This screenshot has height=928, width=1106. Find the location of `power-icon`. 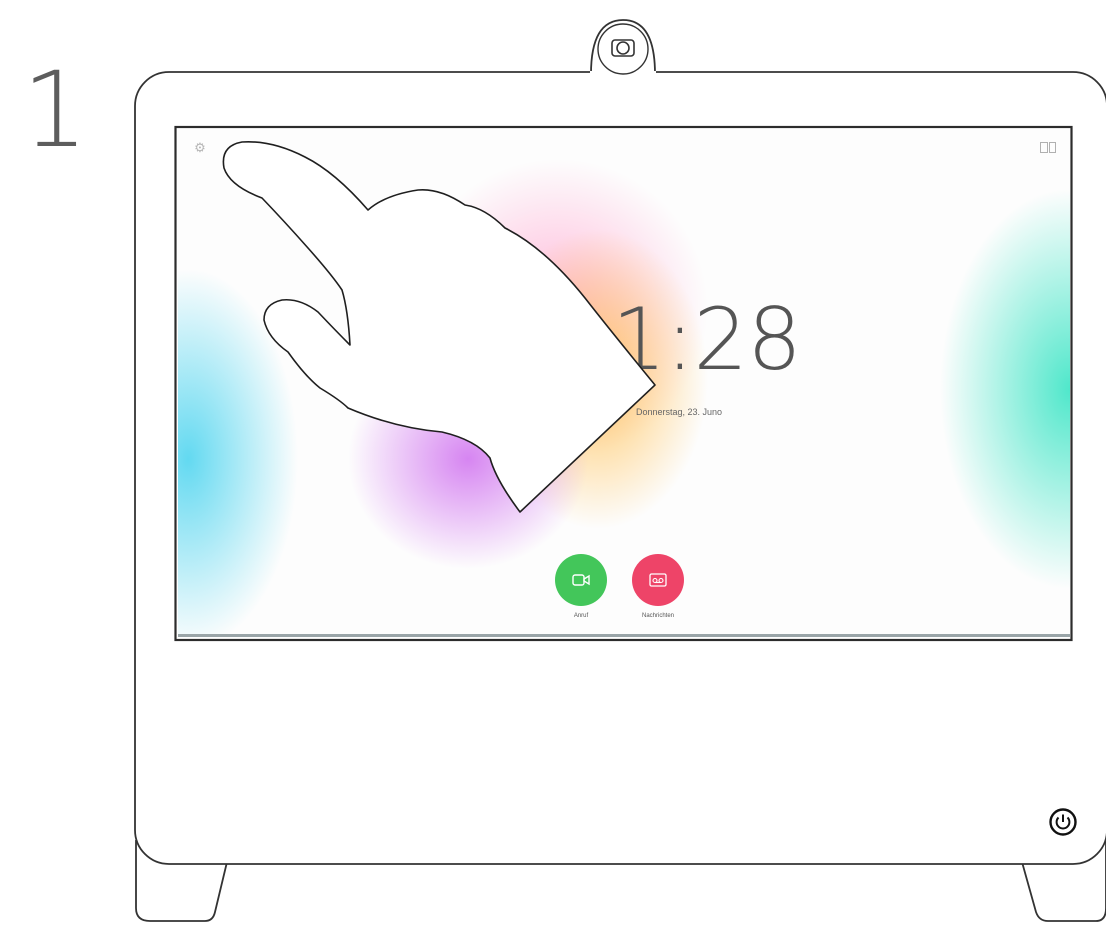

power-icon is located at coordinates (1063, 822).